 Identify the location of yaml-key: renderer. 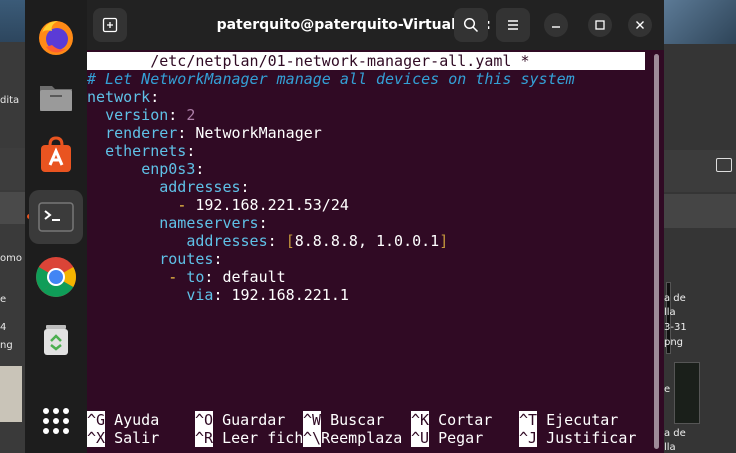
(141, 133).